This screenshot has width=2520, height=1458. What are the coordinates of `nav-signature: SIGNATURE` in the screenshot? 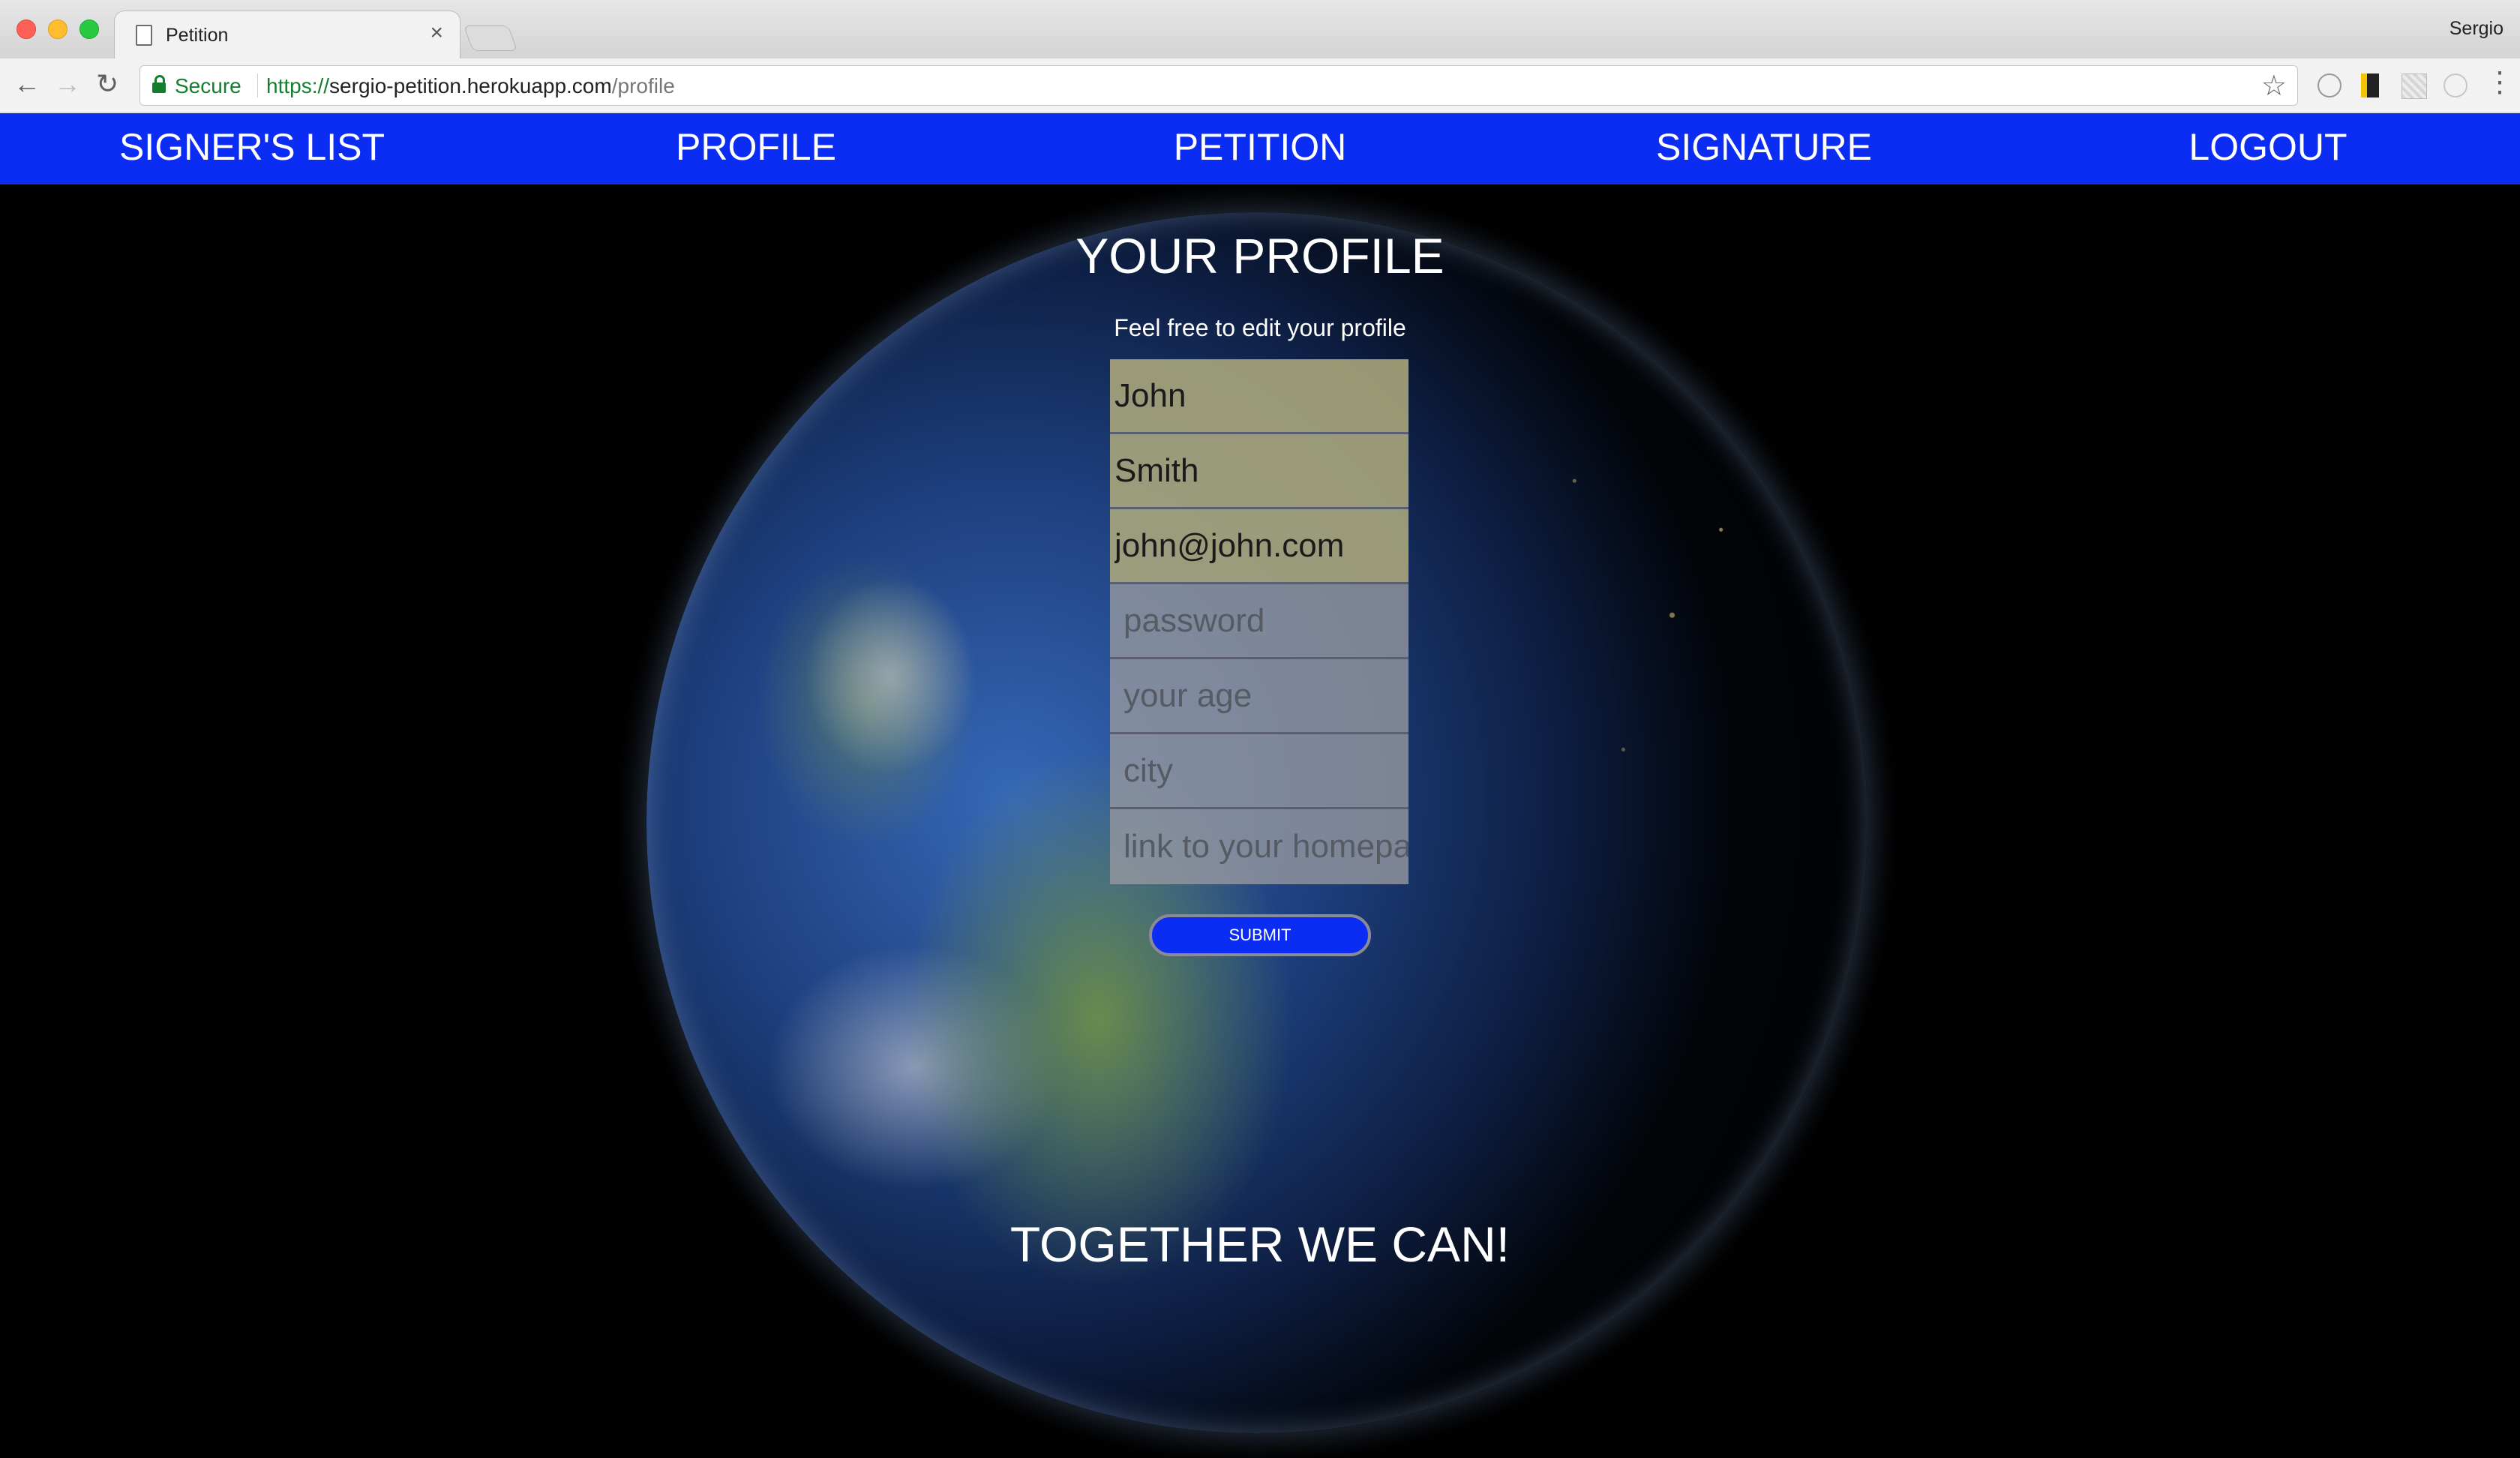 It's located at (1764, 147).